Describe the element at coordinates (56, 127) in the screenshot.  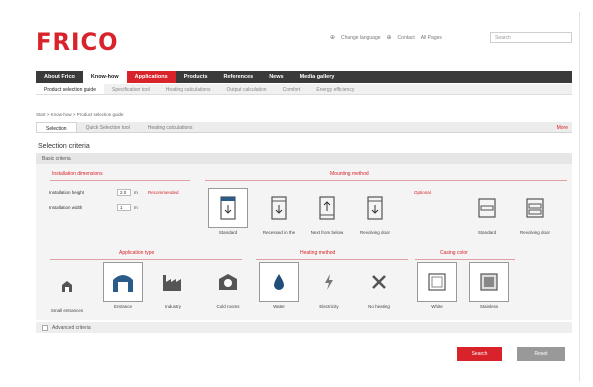
I see `tab-selection: Selection` at that location.